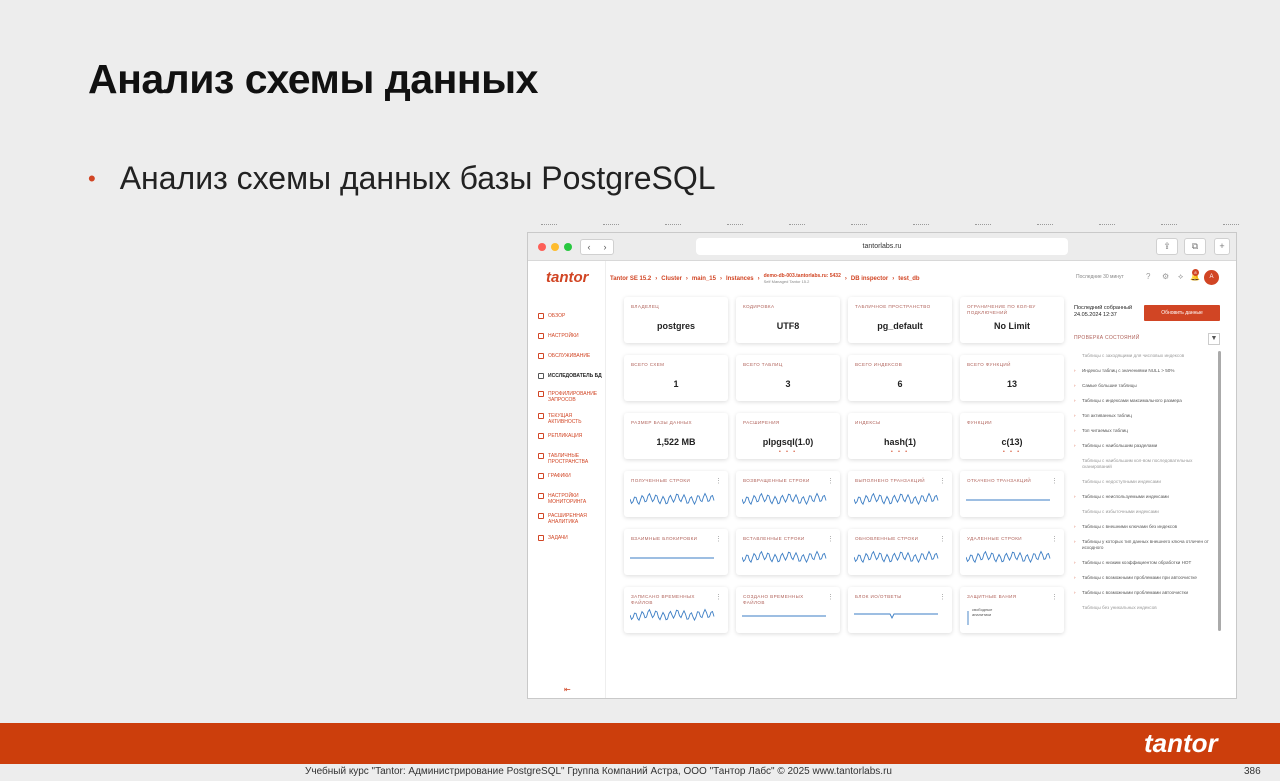  What do you see at coordinates (570, 397) in the screenshot?
I see `sidebar-item-4: ПРОФИЛИРОВАНИЕ ЗАПРОСОВ` at bounding box center [570, 397].